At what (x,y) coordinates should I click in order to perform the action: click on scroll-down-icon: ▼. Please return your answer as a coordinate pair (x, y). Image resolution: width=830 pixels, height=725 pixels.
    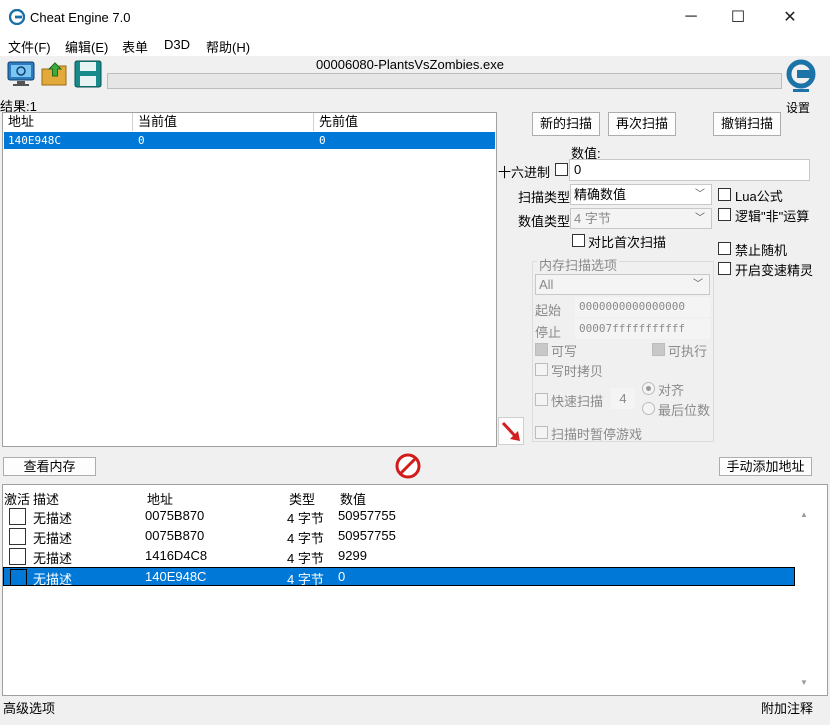
    Looking at the image, I should click on (804, 682).